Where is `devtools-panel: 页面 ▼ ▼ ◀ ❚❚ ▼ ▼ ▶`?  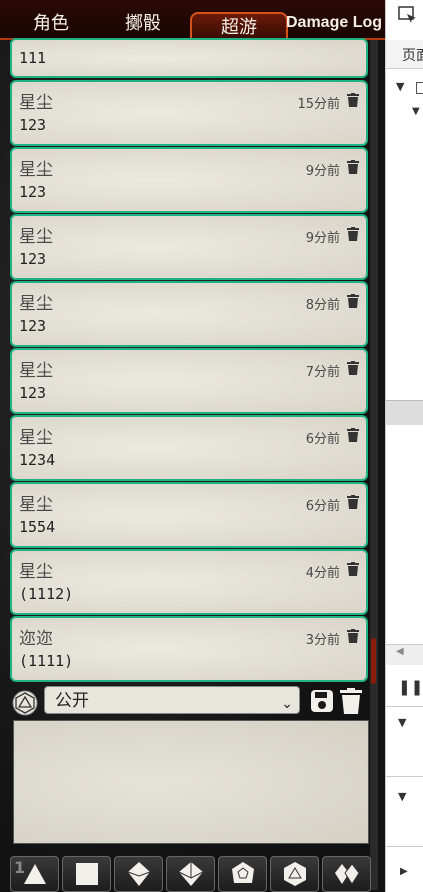 devtools-panel: 页面 ▼ ▼ ◀ ❚❚ ▼ ▼ ▶ is located at coordinates (404, 446).